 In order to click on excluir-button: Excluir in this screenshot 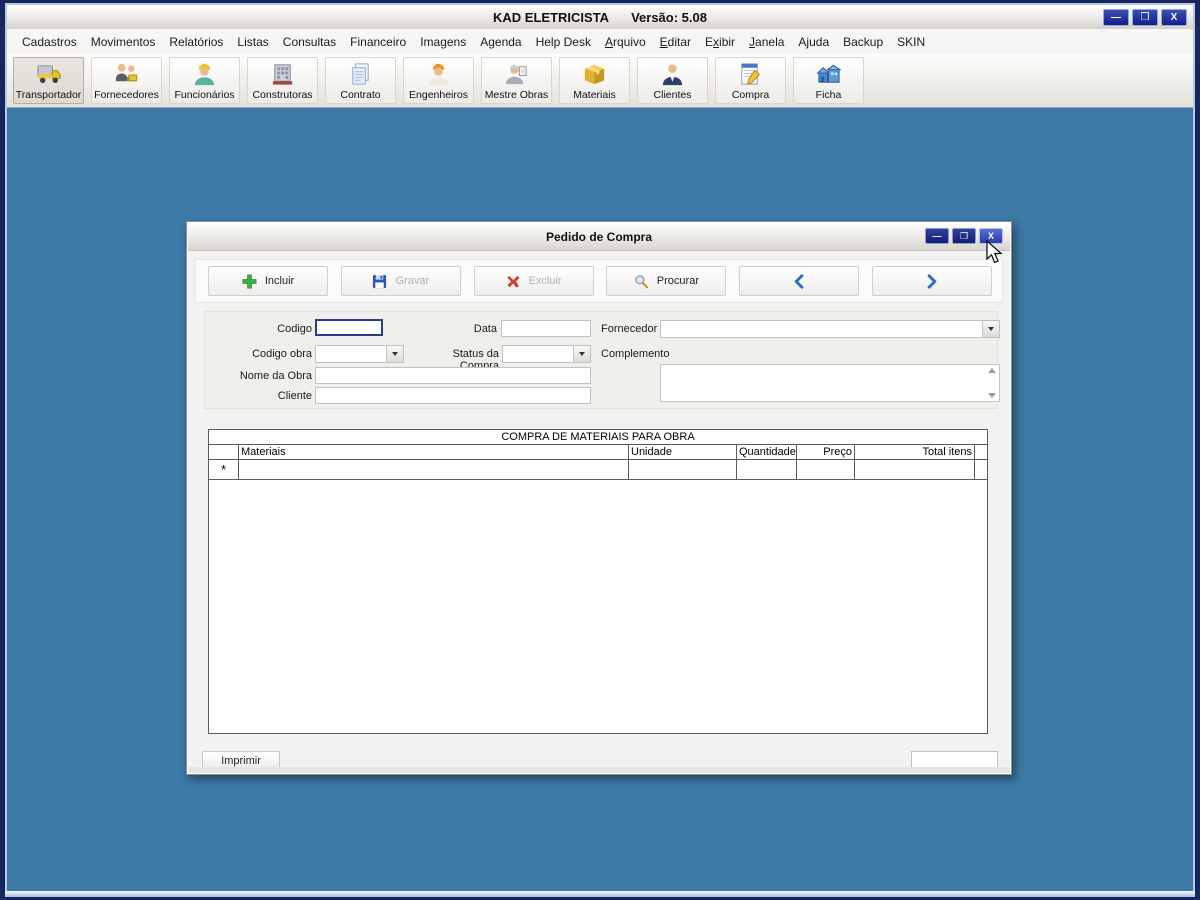, I will do `click(533, 281)`.